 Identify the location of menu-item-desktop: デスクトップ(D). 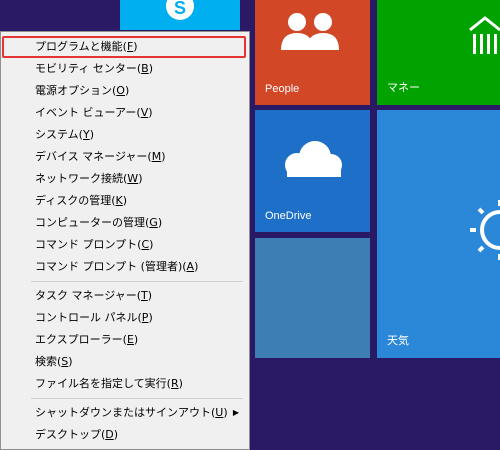
(125, 435).